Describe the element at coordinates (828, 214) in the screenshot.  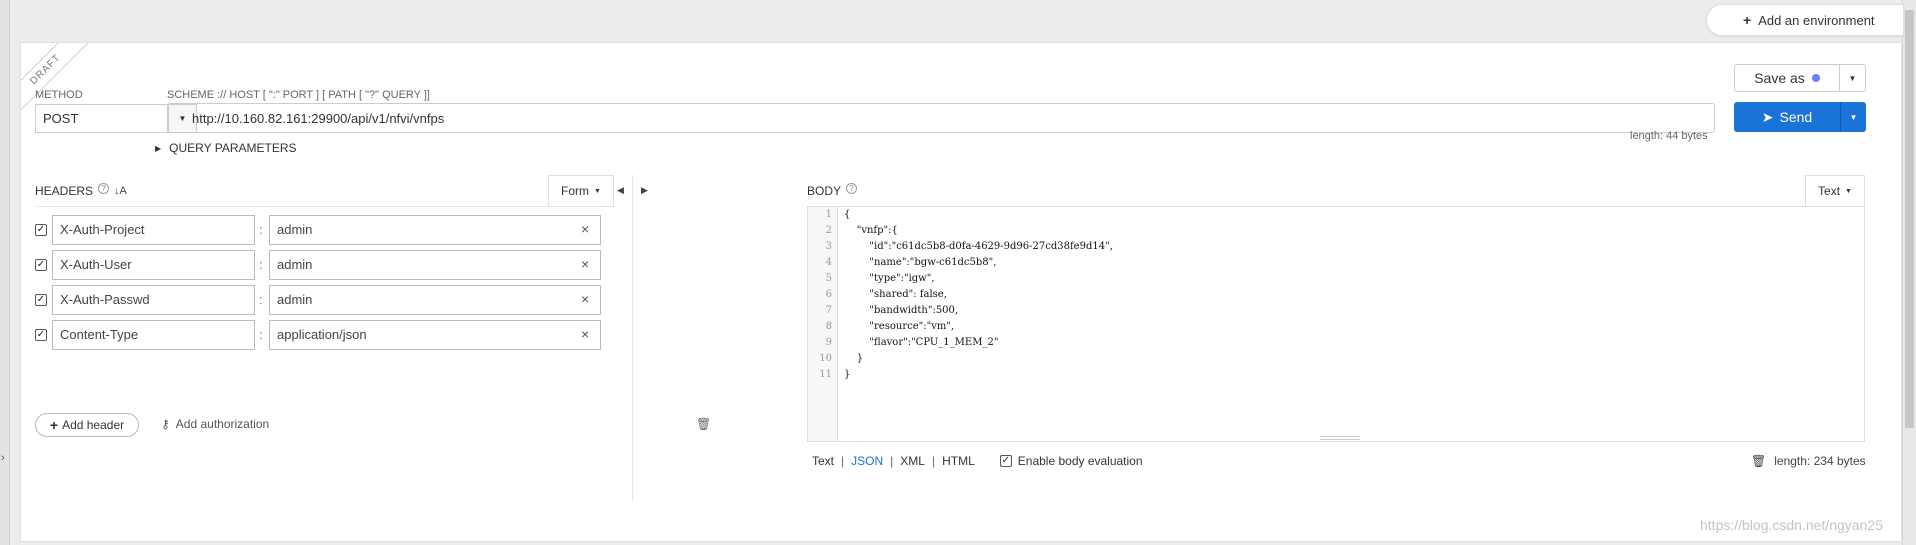
I see `line-number: 1` at that location.